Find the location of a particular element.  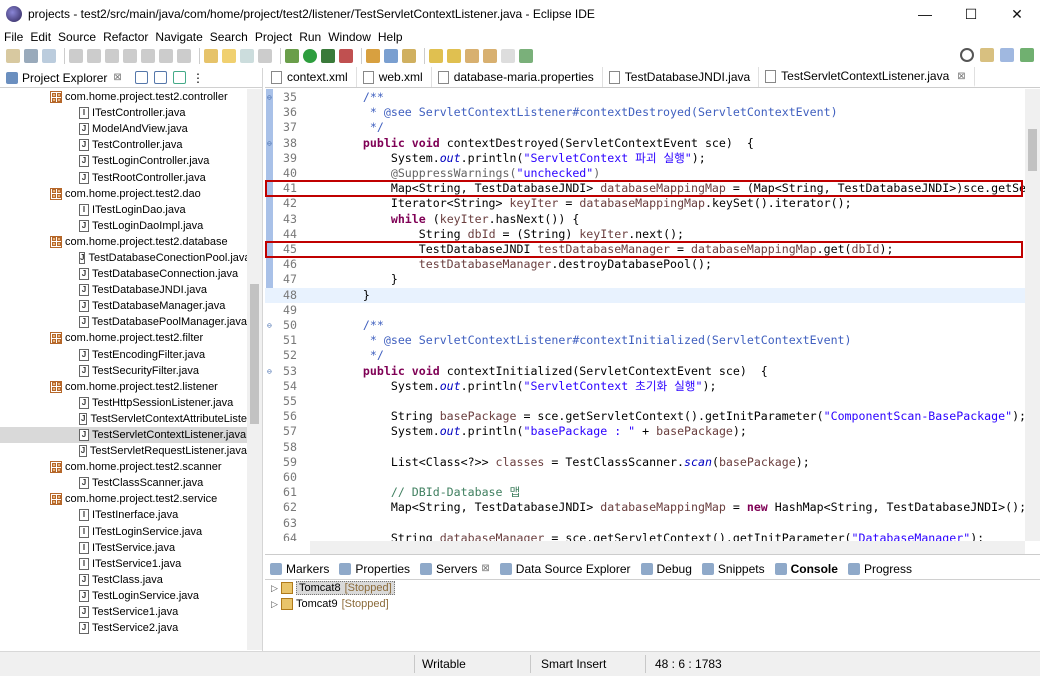

code-line: 63 is located at coordinates (645, 523).